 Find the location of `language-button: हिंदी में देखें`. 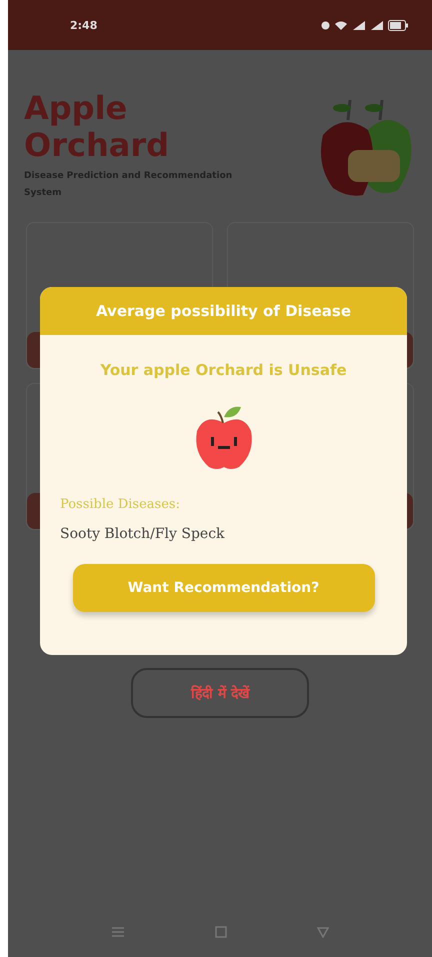

language-button: हिंदी में देखें is located at coordinates (220, 693).